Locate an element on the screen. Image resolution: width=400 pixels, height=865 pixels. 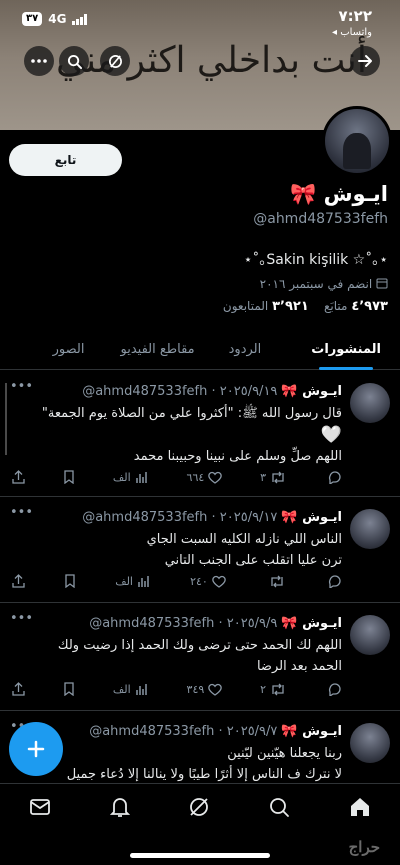
retweet-button: ٣ is located at coordinates (273, 477).